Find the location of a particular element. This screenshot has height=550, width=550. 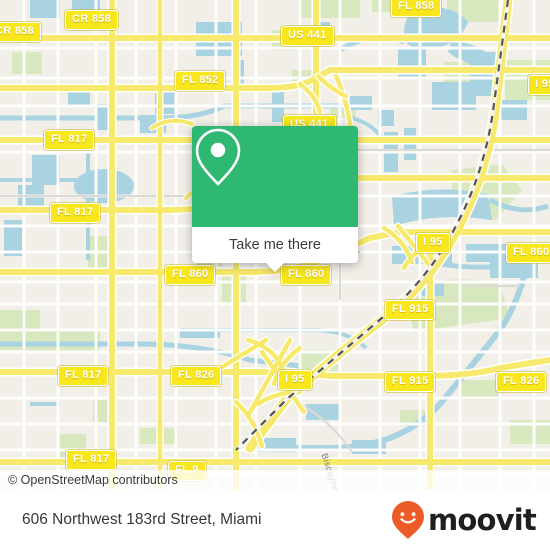

road-shield-label: US 441 is located at coordinates (307, 36).